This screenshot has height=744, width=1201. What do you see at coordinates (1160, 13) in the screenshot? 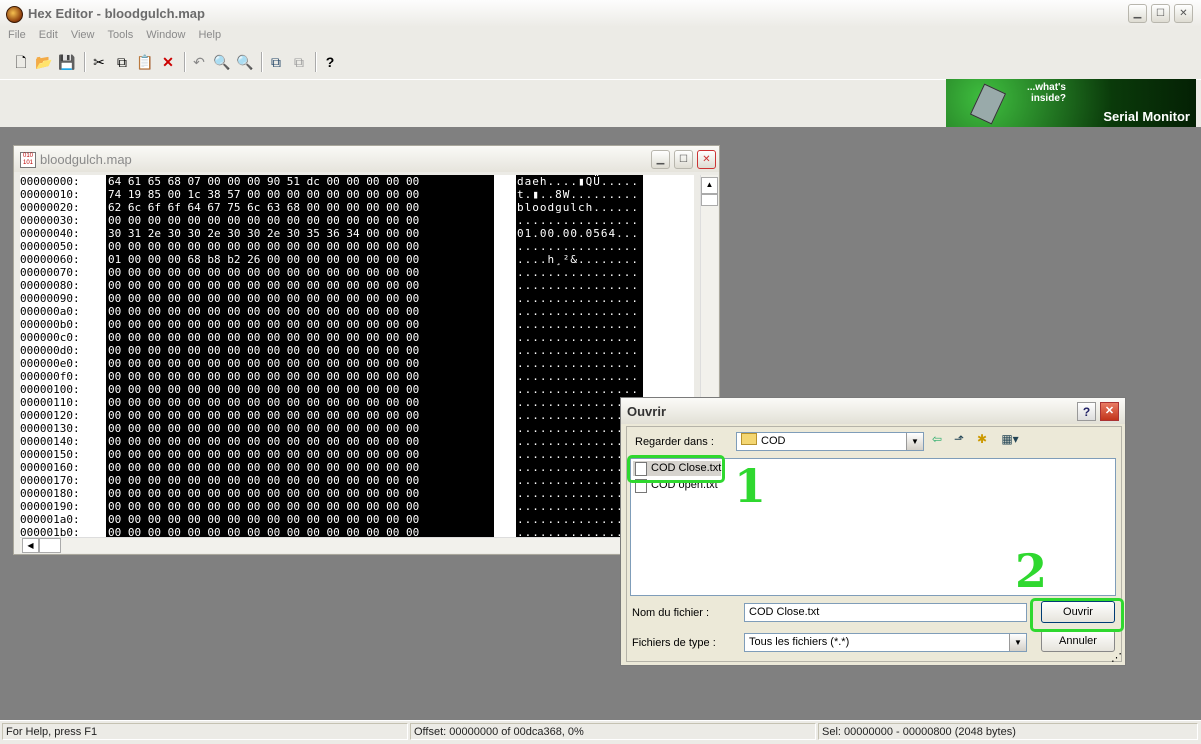
I see `maximize-button: ☐` at bounding box center [1160, 13].